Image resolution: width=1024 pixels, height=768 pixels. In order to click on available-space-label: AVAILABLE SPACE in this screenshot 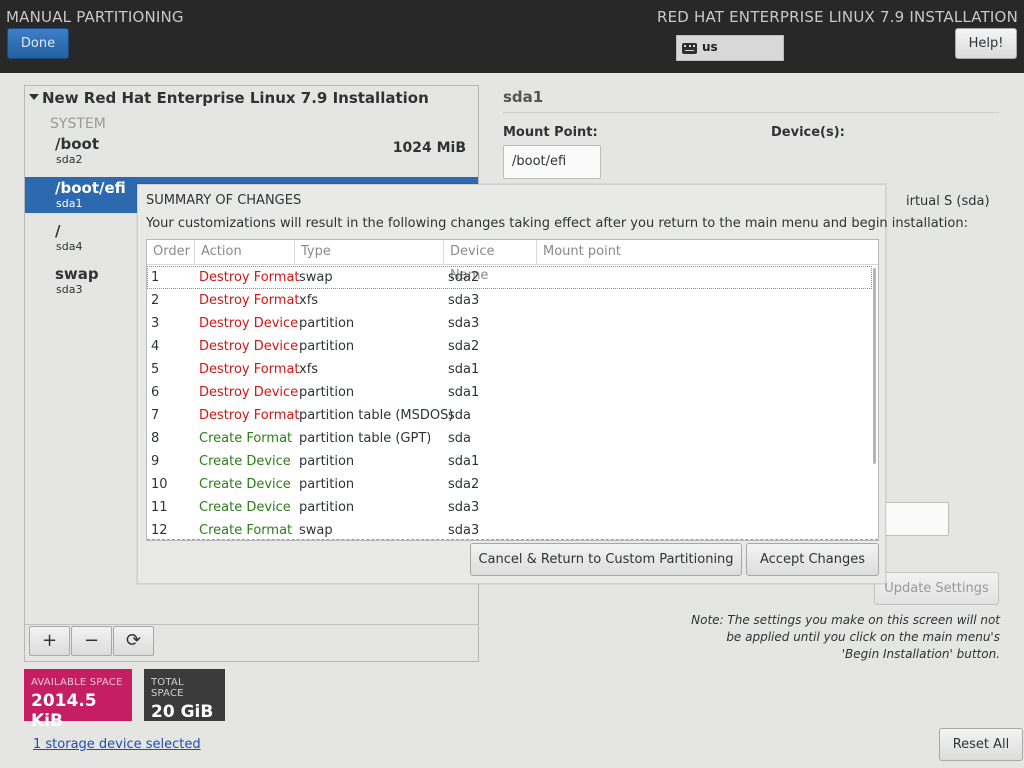, I will do `click(77, 682)`.